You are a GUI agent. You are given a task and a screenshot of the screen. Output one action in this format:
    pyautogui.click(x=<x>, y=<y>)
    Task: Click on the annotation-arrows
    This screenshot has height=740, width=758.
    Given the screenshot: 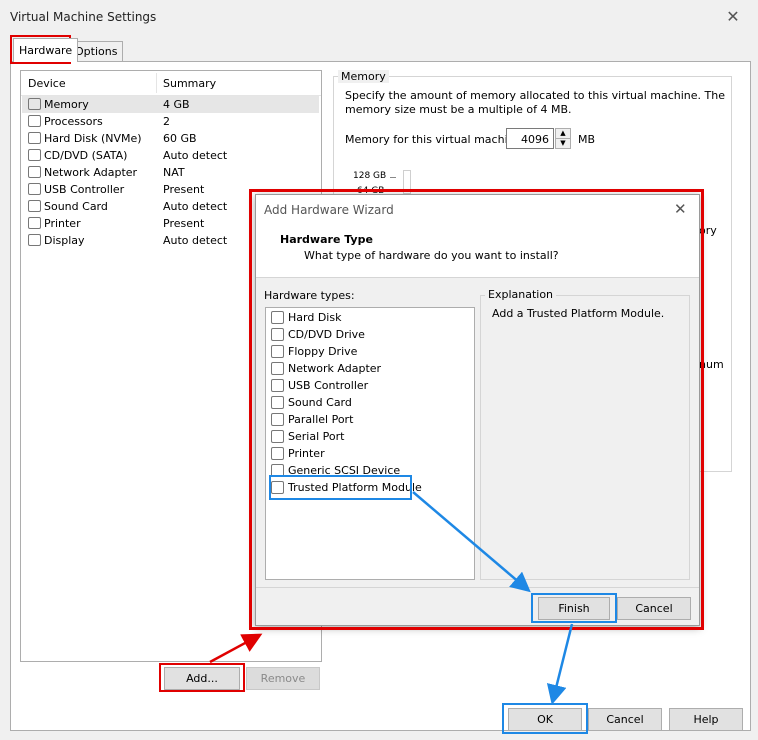 What is the action you would take?
    pyautogui.click(x=391, y=598)
    